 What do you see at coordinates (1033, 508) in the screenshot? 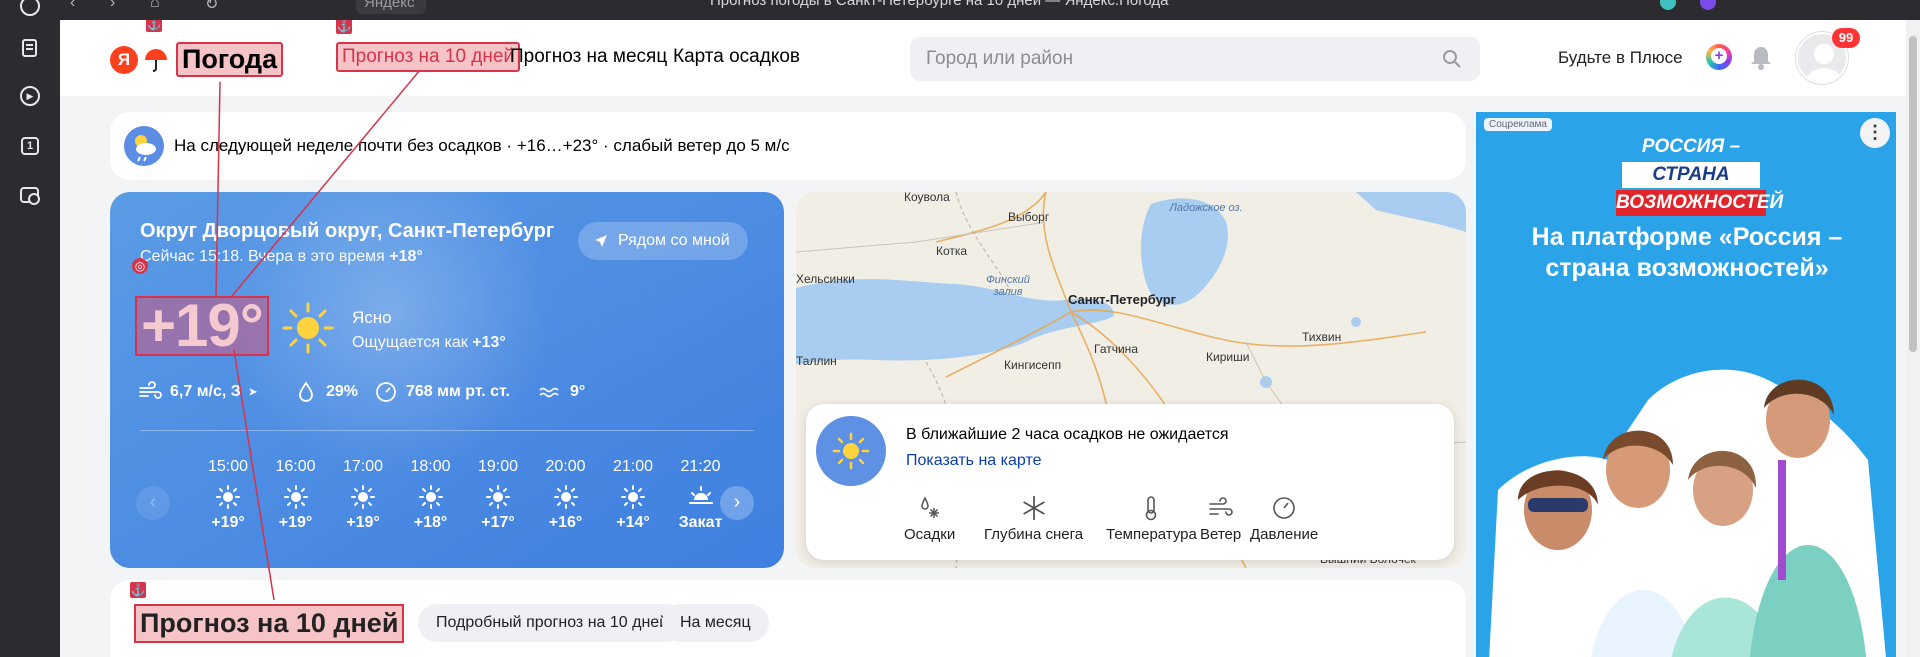
I see `snowflake-icon` at bounding box center [1033, 508].